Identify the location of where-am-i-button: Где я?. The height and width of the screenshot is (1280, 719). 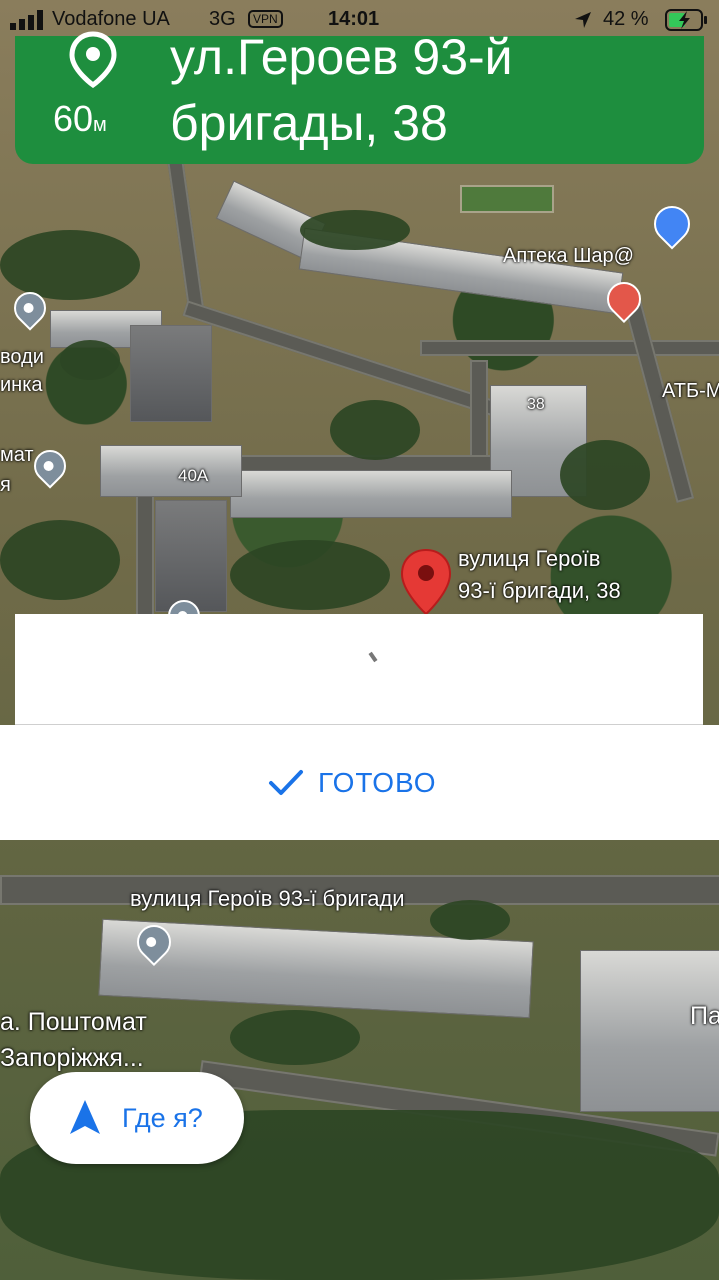
(137, 1118).